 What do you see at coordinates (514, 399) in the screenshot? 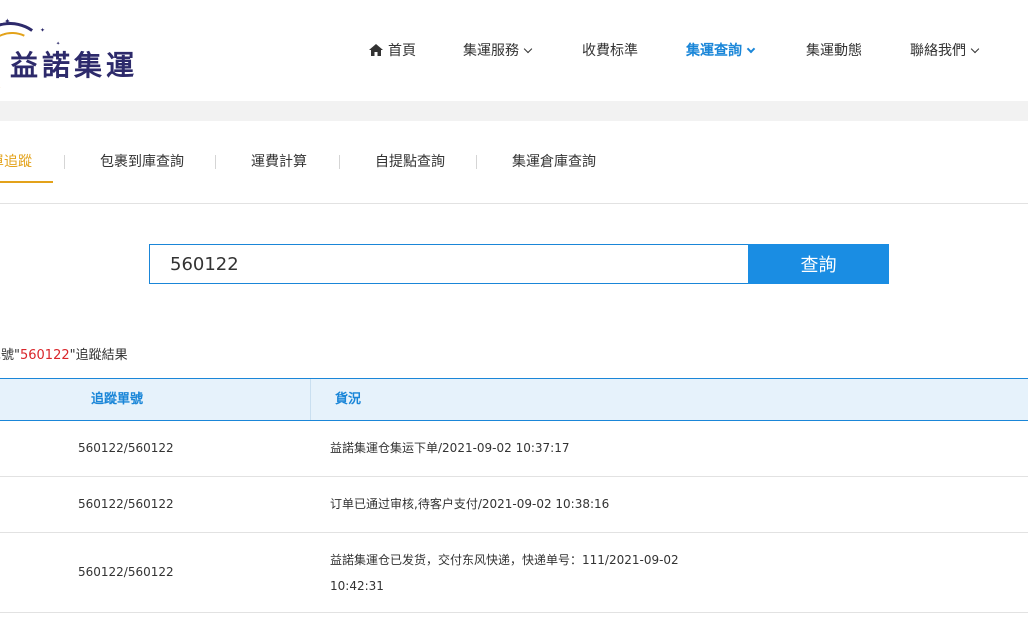
I see `table-header: 追蹤單號 貨況` at bounding box center [514, 399].